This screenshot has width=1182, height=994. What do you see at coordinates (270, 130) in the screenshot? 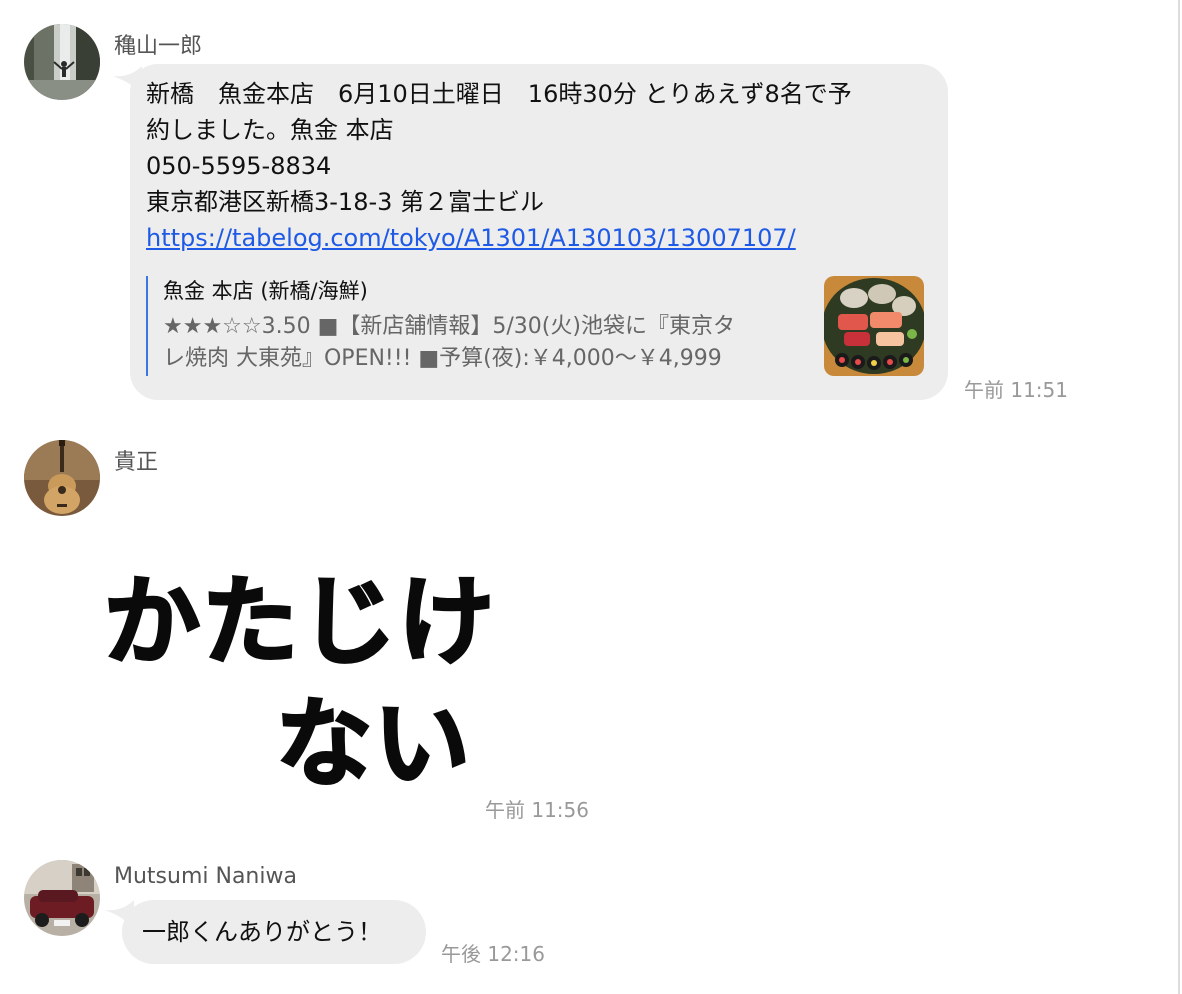
I see `message-line: 約しました。魚金 本店` at bounding box center [270, 130].